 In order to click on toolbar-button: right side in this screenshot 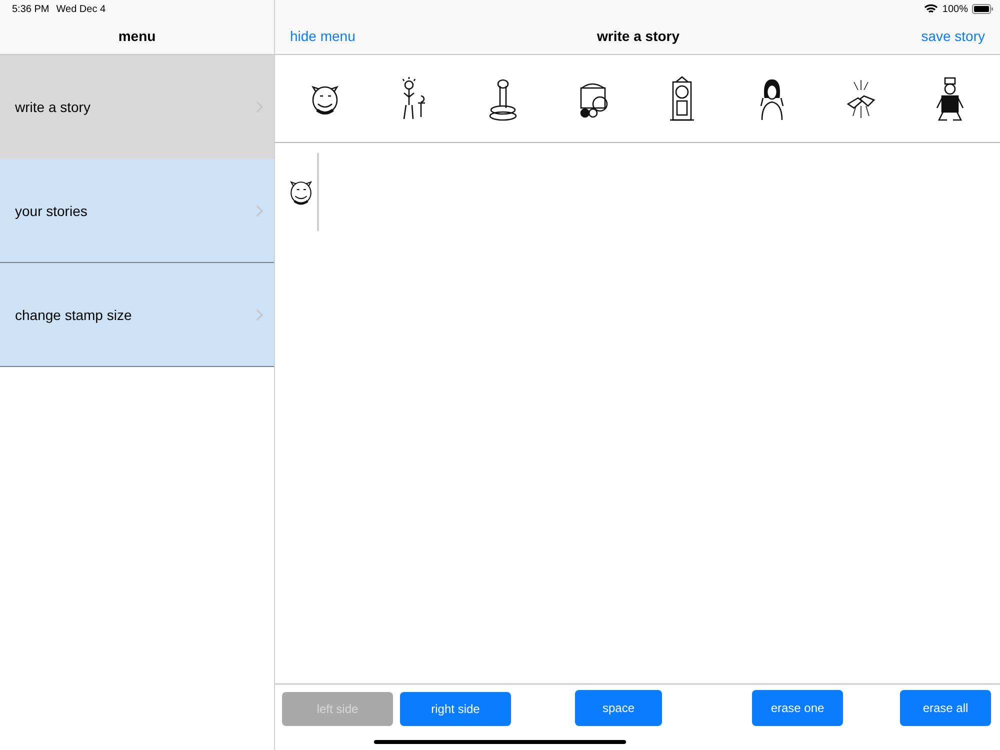, I will do `click(455, 709)`.